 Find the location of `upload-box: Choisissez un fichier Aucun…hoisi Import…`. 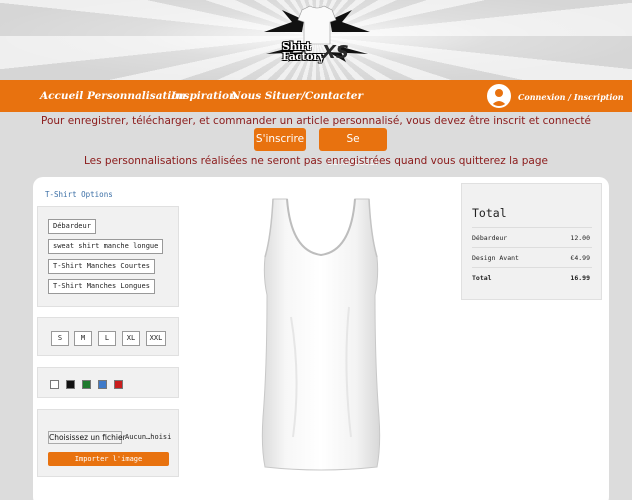

upload-box: Choisissez un fichier Aucun…hoisi Import… is located at coordinates (108, 443).